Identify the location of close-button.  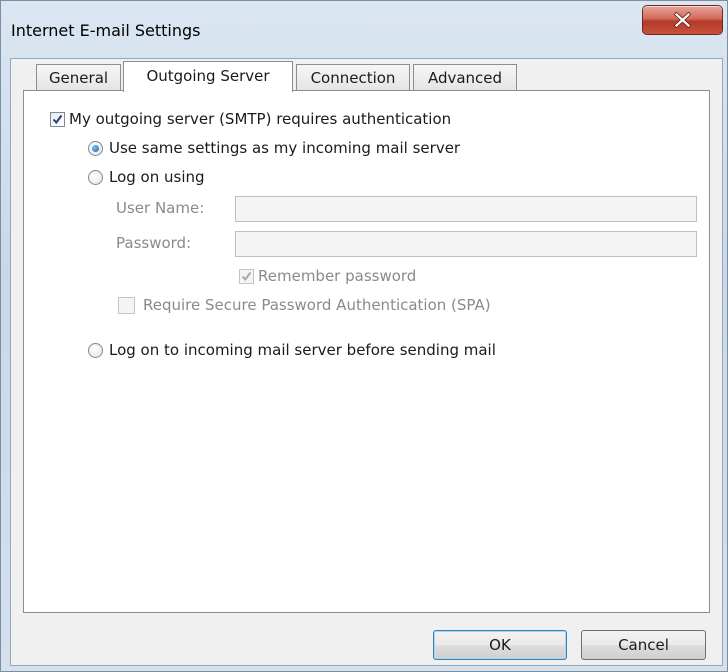
(682, 20).